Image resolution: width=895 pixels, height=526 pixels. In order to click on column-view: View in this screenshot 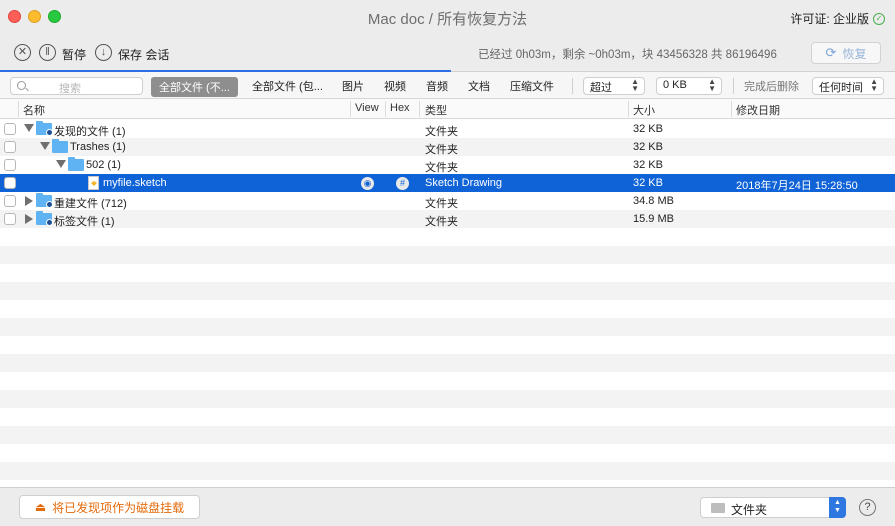, I will do `click(367, 108)`.